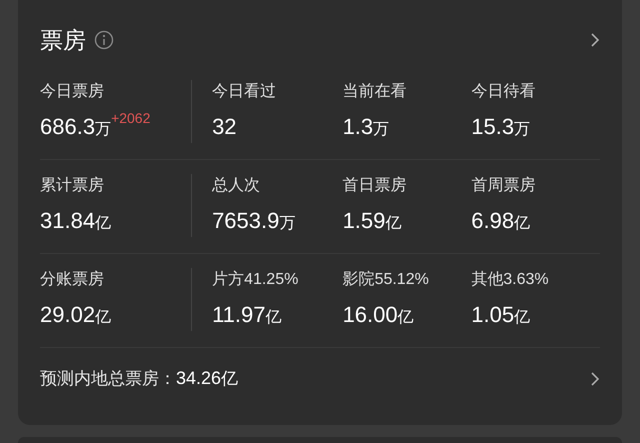 This screenshot has height=443, width=640. What do you see at coordinates (224, 127) in the screenshot?
I see `stat-value: 32` at bounding box center [224, 127].